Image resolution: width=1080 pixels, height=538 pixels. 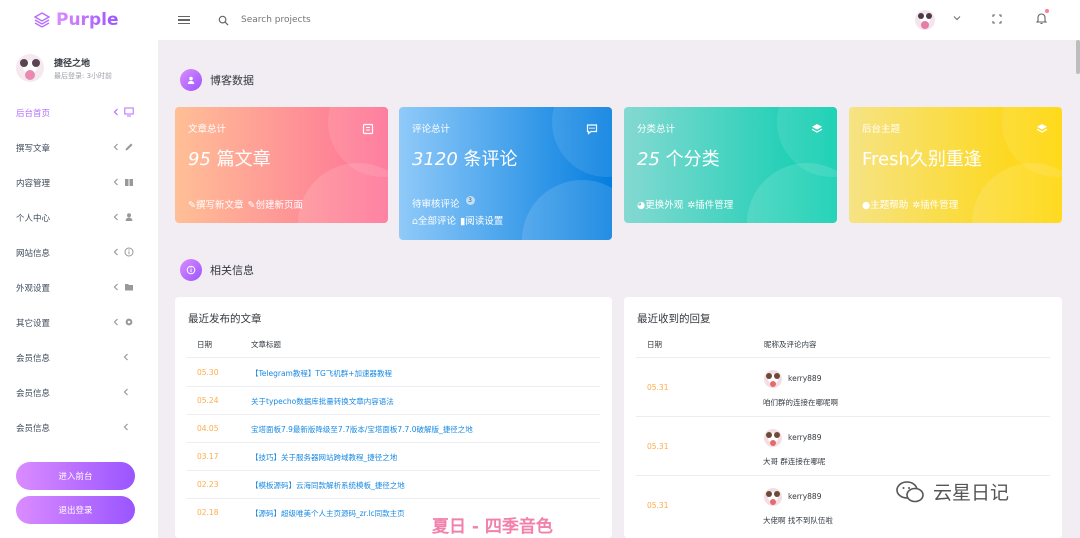 I want to click on table-row: 05.30 【Telegram教程】TG飞机群+加速器教程, so click(x=393, y=371).